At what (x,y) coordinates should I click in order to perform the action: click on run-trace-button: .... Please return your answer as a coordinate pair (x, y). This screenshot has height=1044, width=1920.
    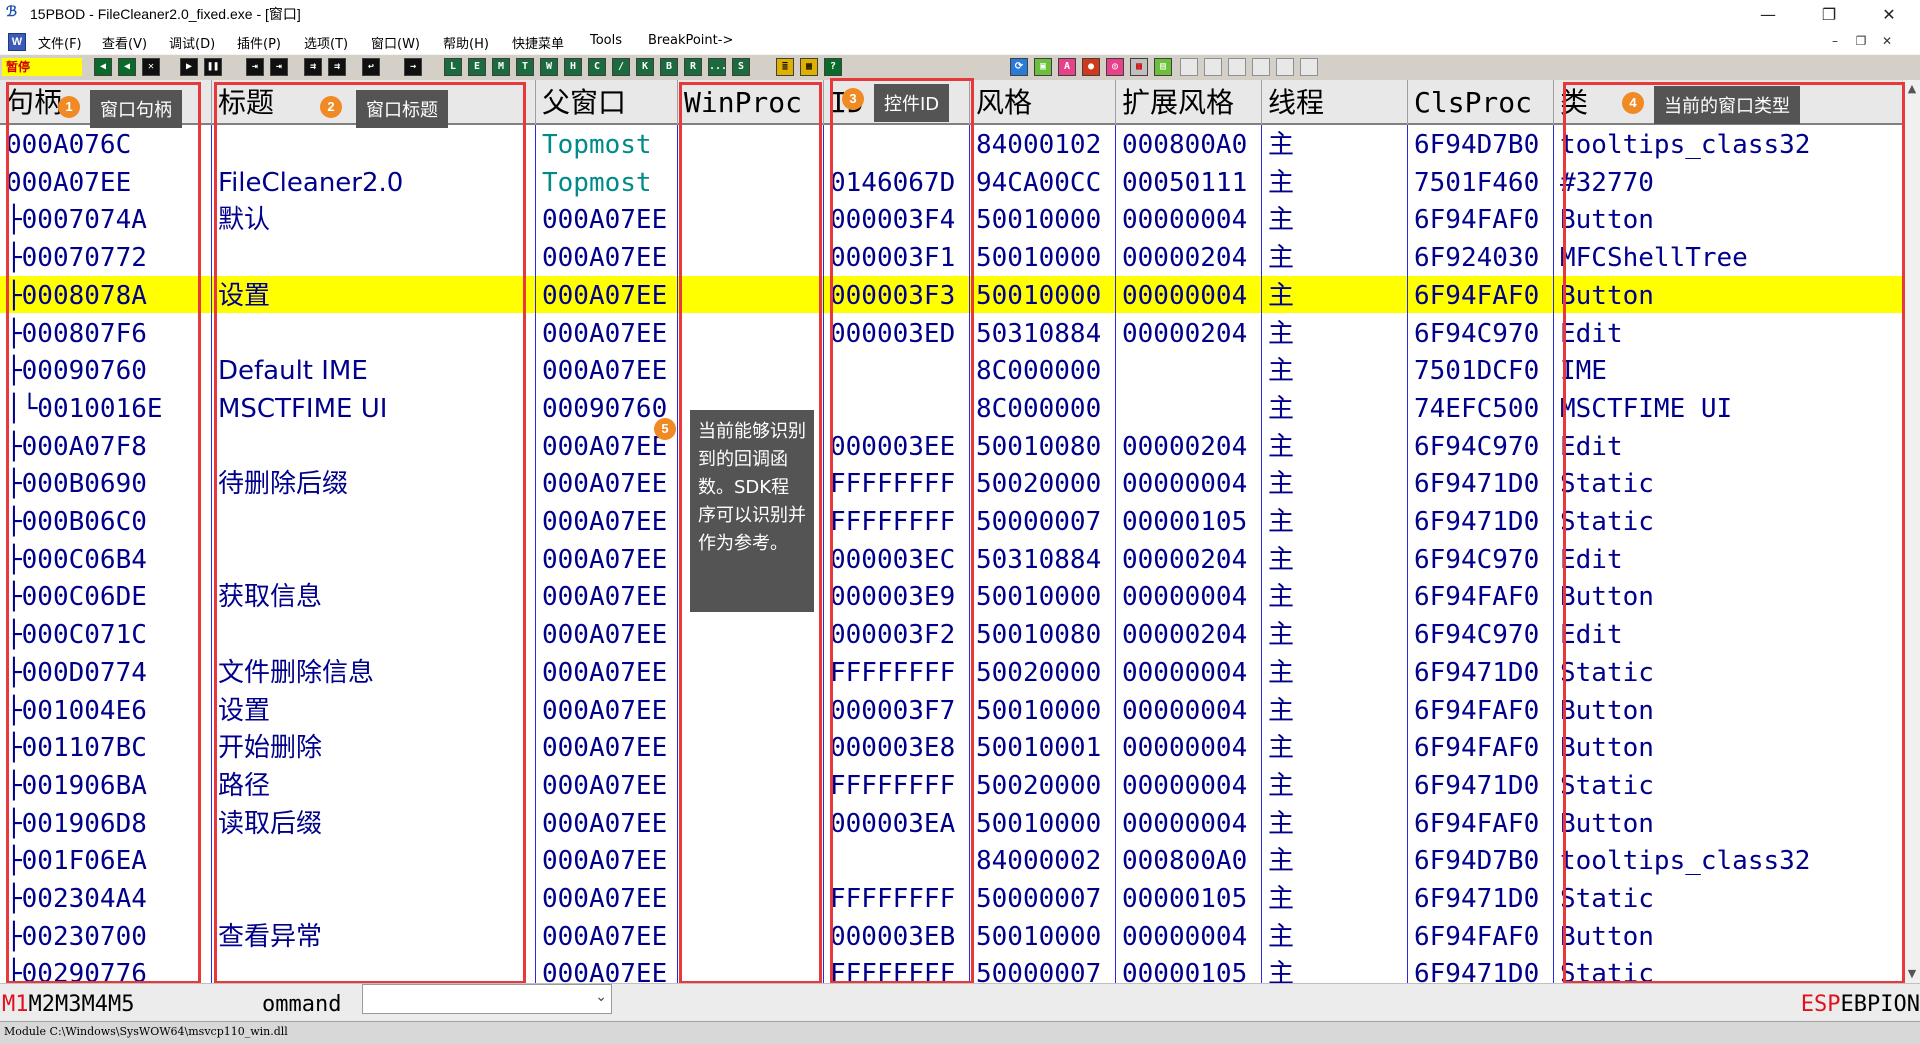
    Looking at the image, I should click on (717, 67).